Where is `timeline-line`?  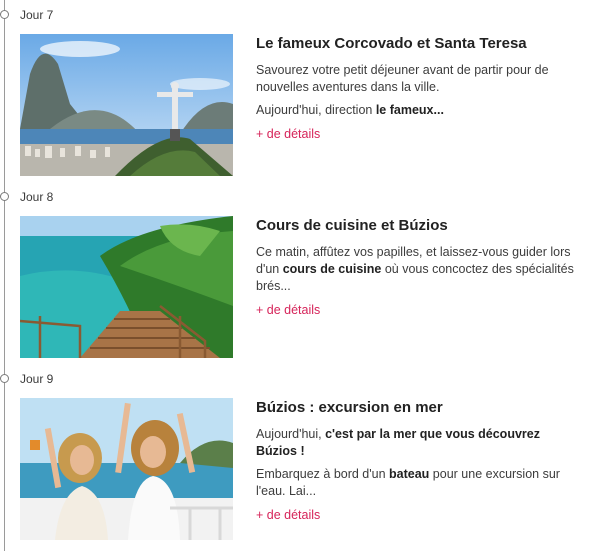
timeline-line is located at coordinates (4, 275).